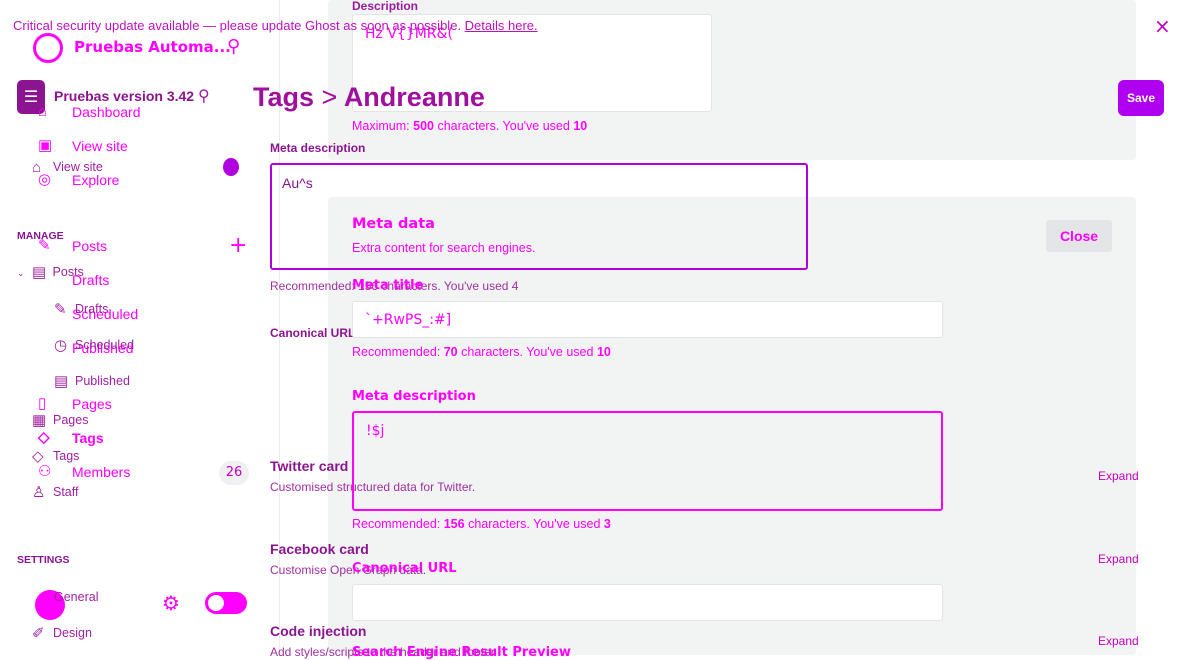  I want to click on pages-icon: ▦, so click(39, 420).